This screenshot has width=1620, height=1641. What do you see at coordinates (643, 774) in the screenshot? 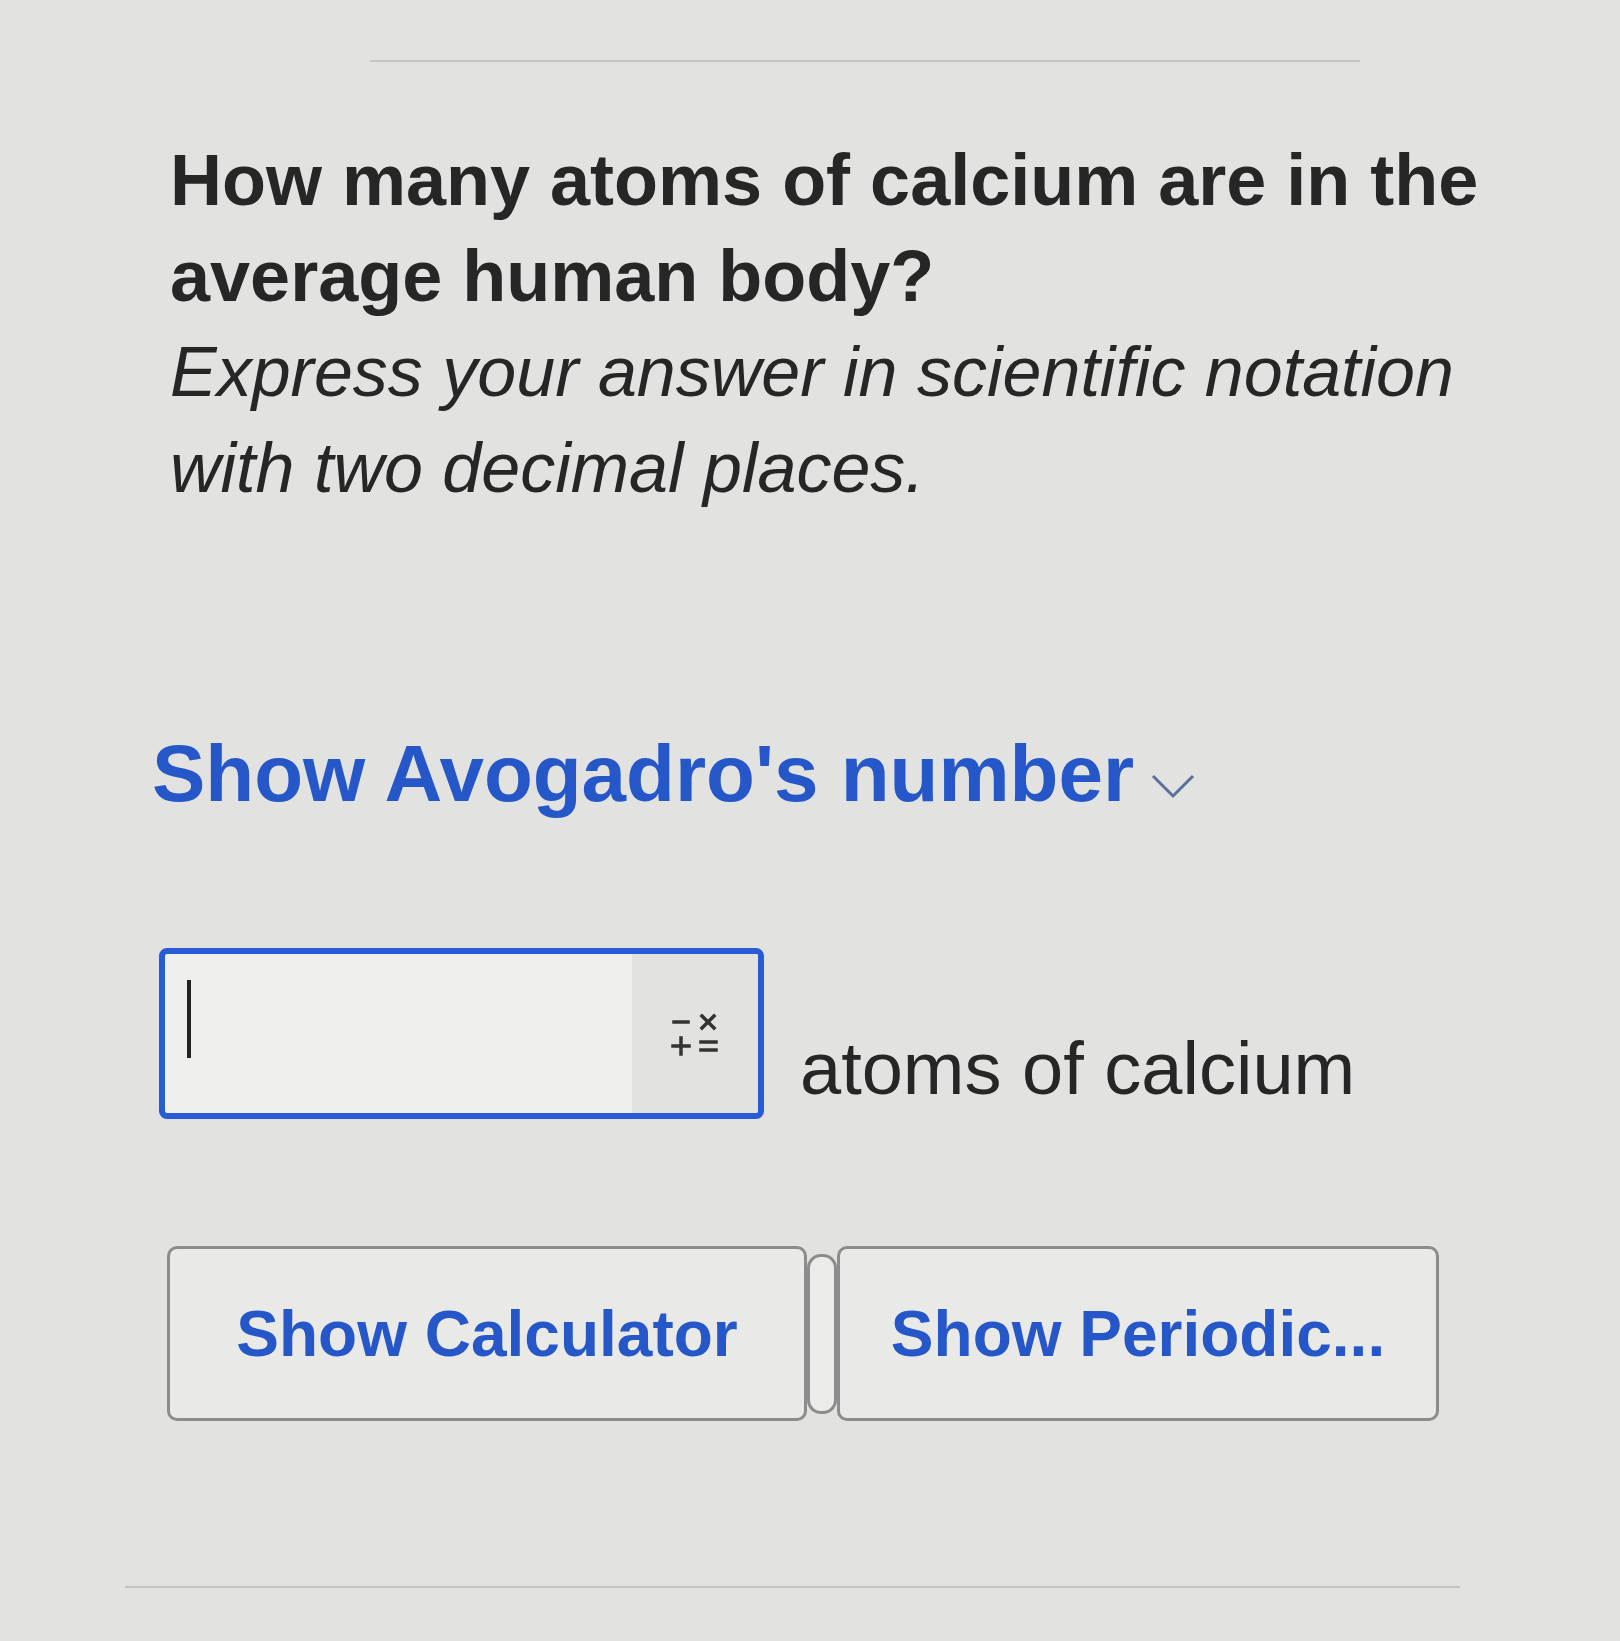
I see `show-avogadro-toggle: Show Avogadro's number` at bounding box center [643, 774].